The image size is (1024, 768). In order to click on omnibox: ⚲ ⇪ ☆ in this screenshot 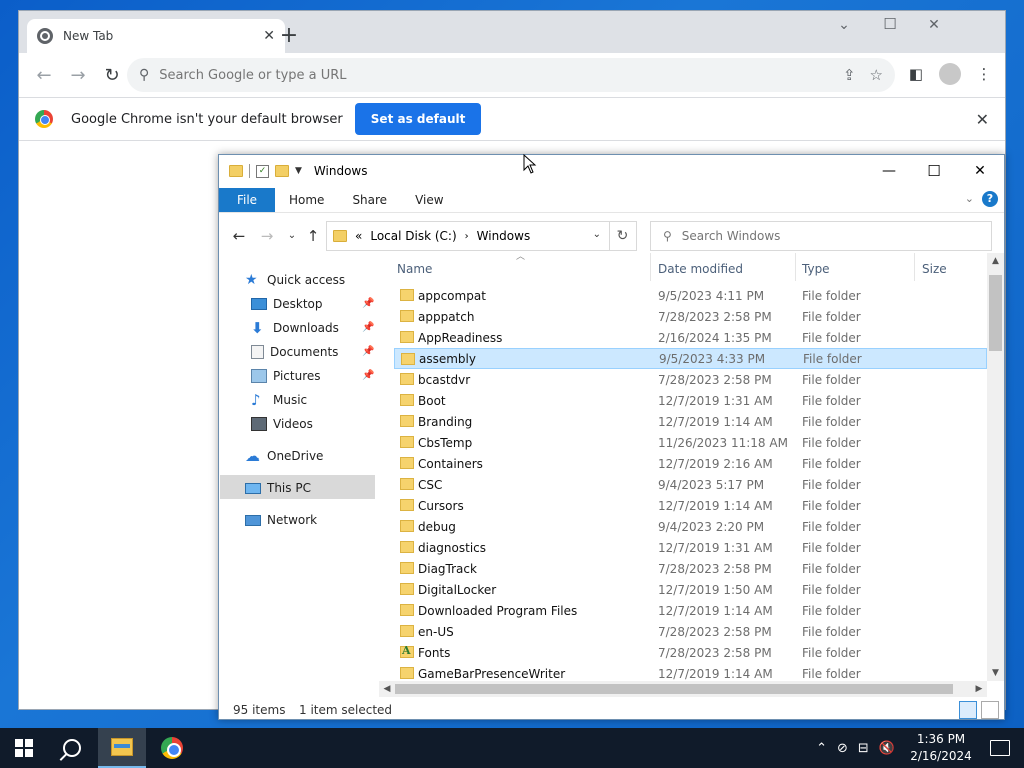, I will do `click(511, 75)`.